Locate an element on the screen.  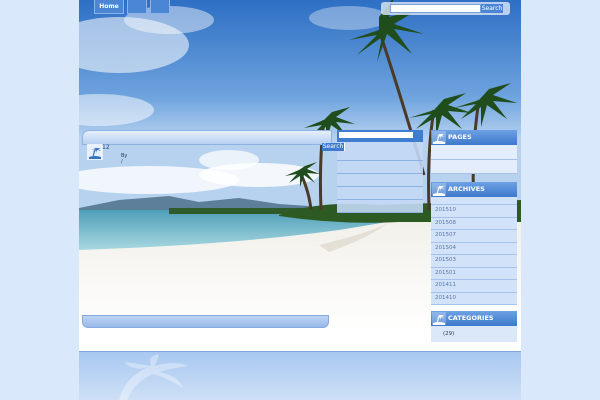
post-date-badge: 12 is located at coordinates (102, 152).